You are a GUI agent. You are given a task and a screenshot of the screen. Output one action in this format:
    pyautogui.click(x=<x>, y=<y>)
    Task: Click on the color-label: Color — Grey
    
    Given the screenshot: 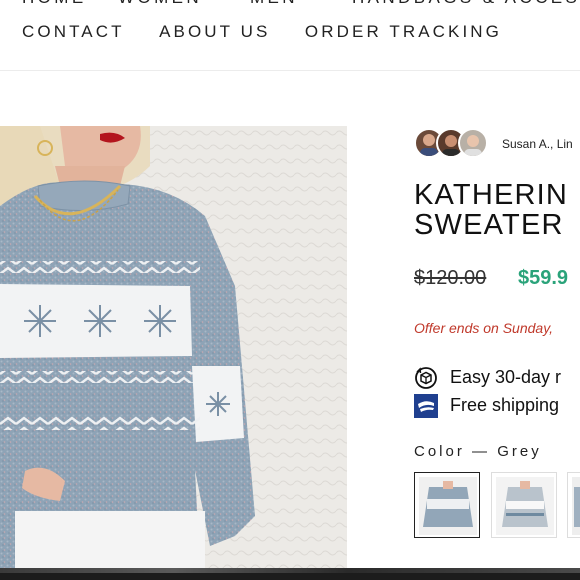 What is the action you would take?
    pyautogui.click(x=478, y=451)
    